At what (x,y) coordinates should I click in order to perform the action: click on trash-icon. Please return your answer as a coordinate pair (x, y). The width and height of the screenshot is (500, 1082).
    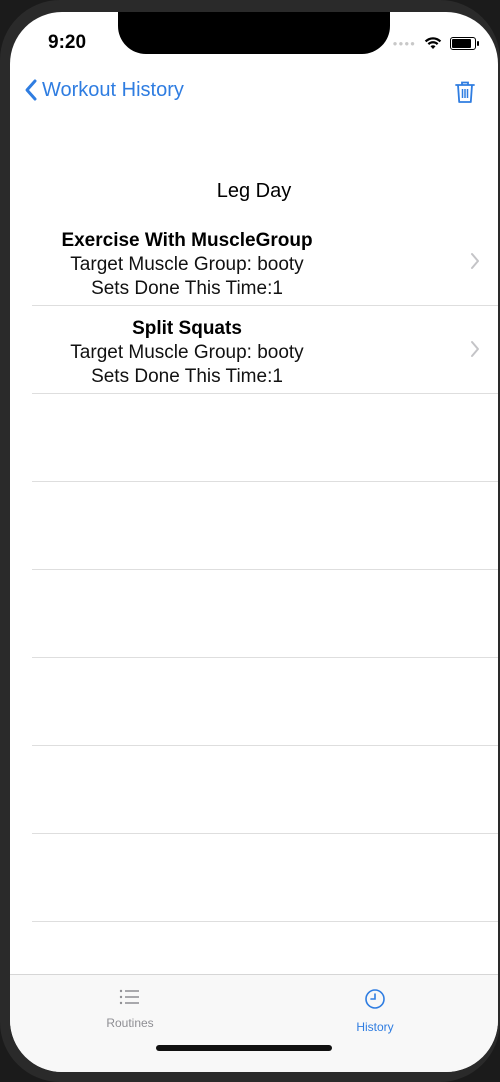
    Looking at the image, I should click on (465, 92).